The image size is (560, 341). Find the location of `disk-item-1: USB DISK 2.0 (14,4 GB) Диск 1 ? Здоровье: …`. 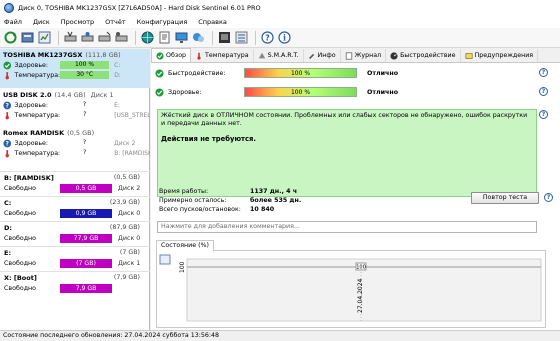

disk-item-1: USB DISK 2.0 (14,4 GB) Диск 1 ? Здоровье: … is located at coordinates (75, 107).